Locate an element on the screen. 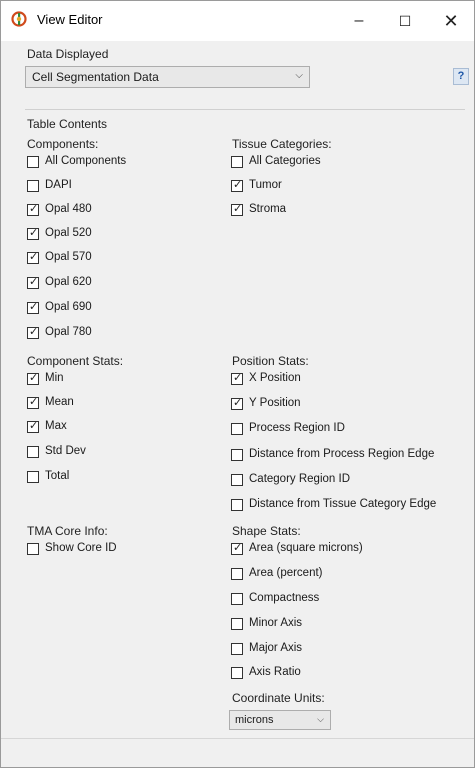 Image resolution: width=475 pixels, height=768 pixels. checkbox-label: Distance from Tissue Category Edge is located at coordinates (343, 504).